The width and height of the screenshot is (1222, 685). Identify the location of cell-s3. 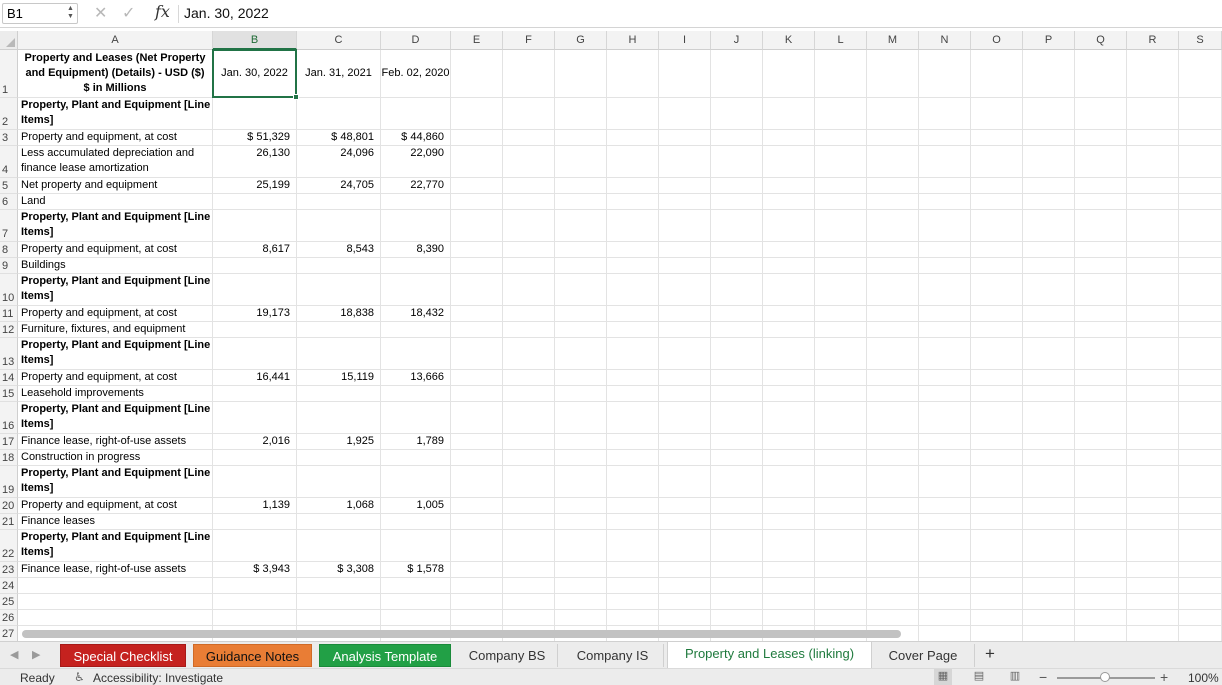
(1200, 138).